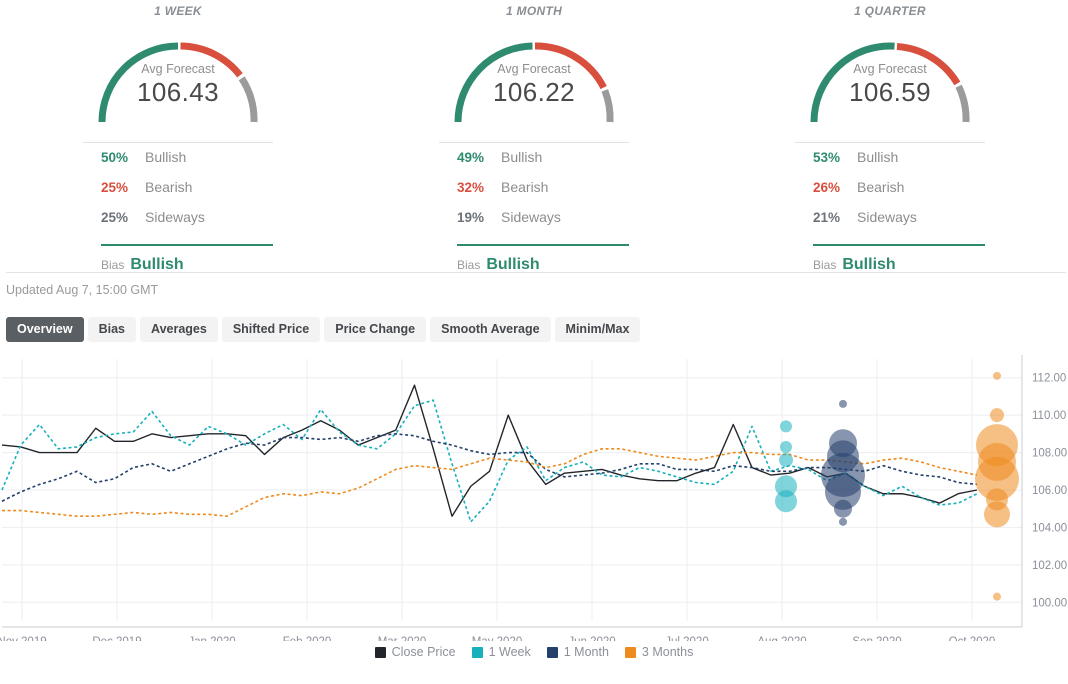  I want to click on legend-item: 1 Week, so click(501, 652).